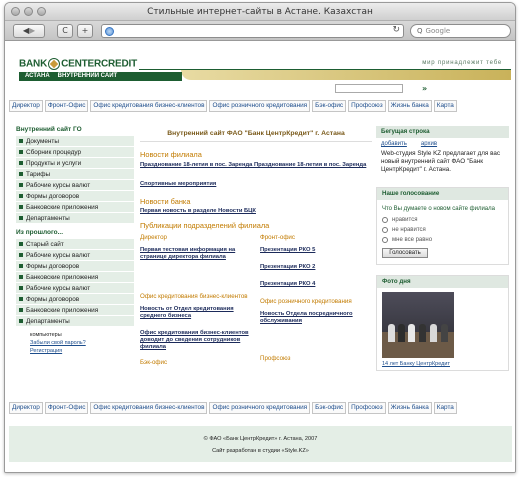 The width and height of the screenshot is (520, 477). I want to click on front-office-link: Презентация РКО 4, so click(316, 284).